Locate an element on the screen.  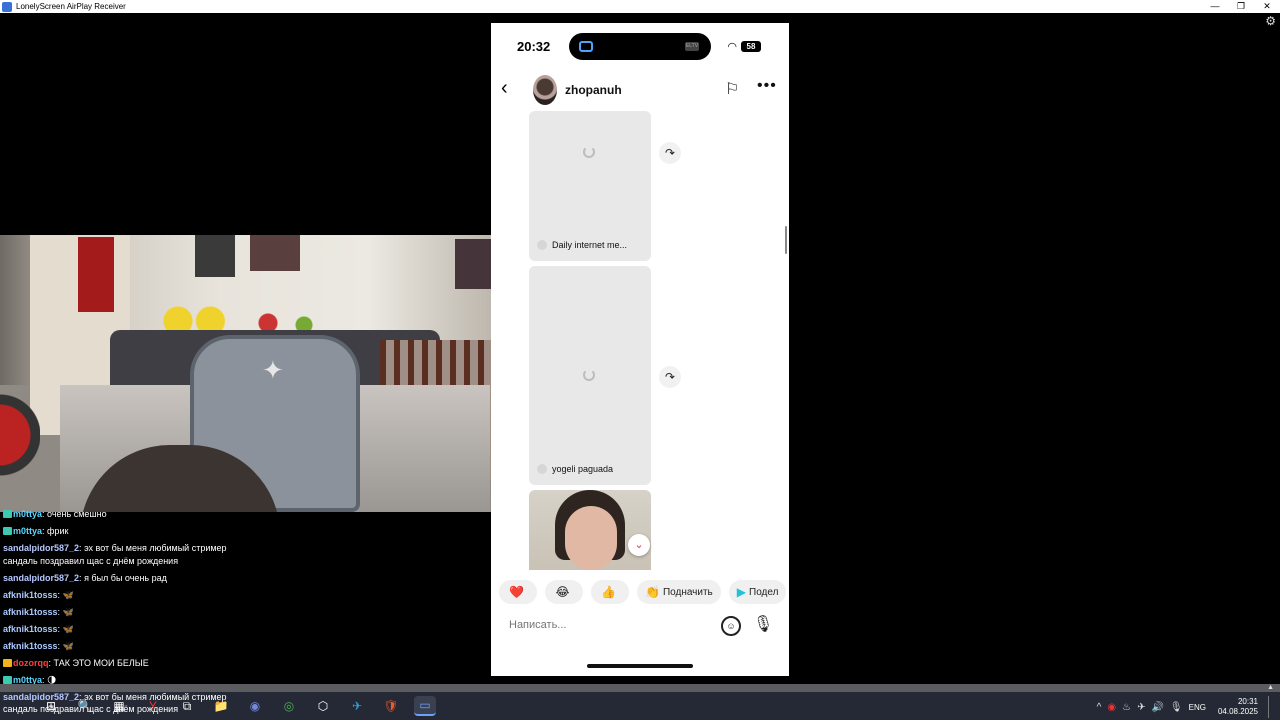
lonelyscreen-taskbar-icon: ▭ is located at coordinates (425, 706).